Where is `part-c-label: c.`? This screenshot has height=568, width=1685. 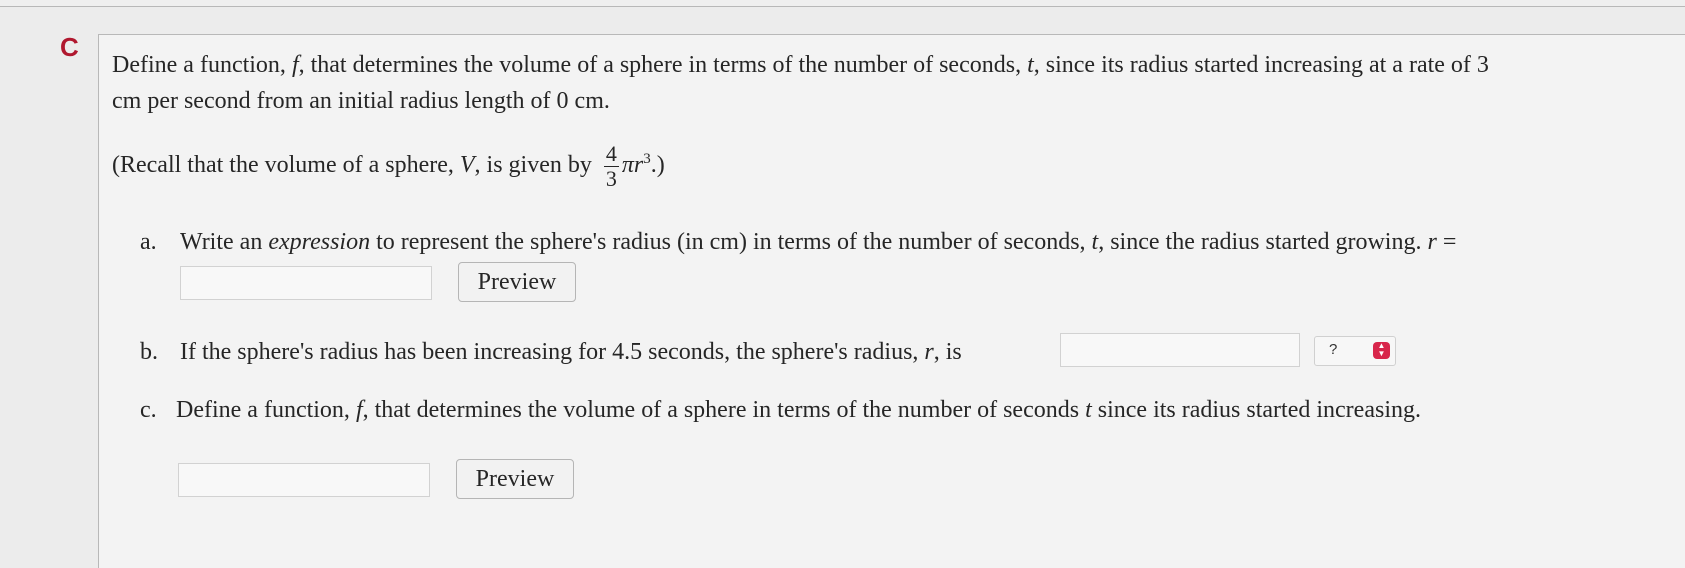
part-c-label: c. is located at coordinates (148, 410).